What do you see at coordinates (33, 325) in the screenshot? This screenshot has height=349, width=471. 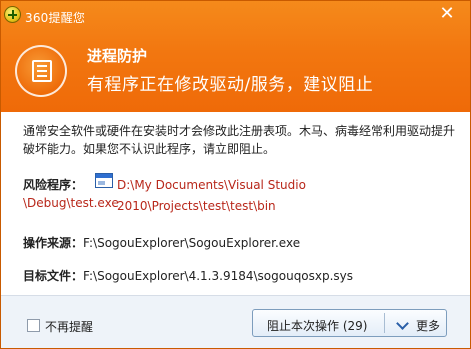 I see `no-remind-checkbox` at bounding box center [33, 325].